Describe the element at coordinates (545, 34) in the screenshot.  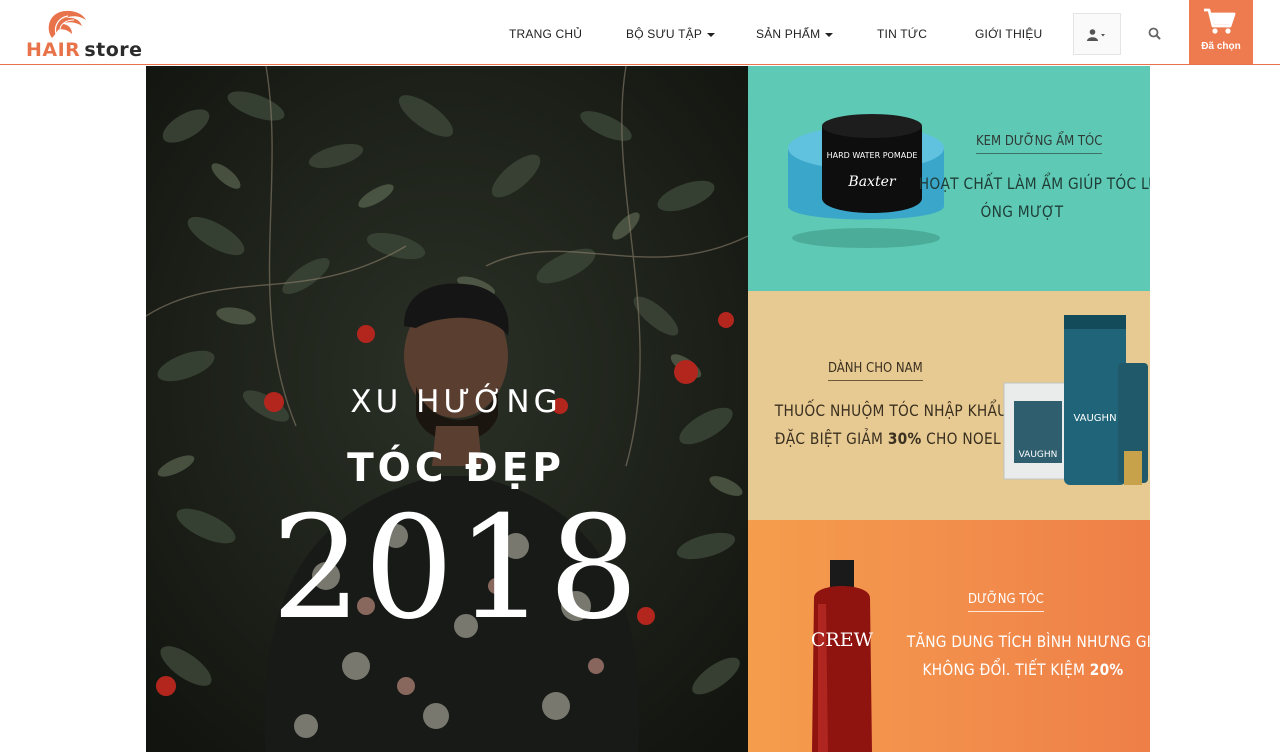
I see `nav-home: TRANG CHỦ` at that location.